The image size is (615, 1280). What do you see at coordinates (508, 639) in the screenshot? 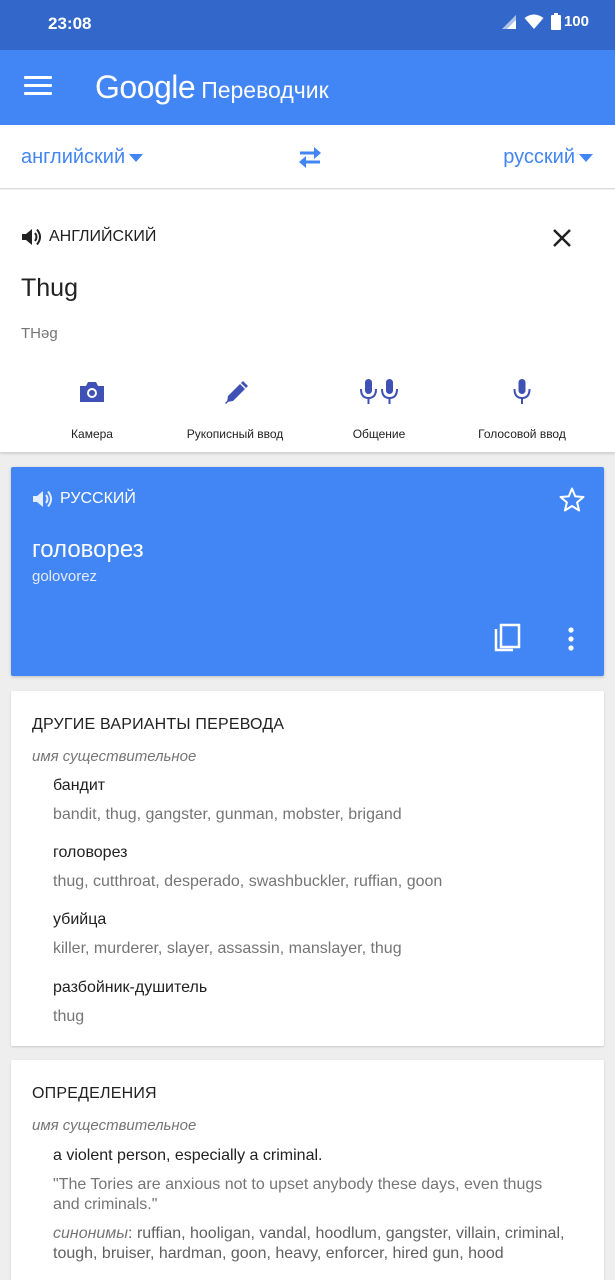
I see `copy-icon` at bounding box center [508, 639].